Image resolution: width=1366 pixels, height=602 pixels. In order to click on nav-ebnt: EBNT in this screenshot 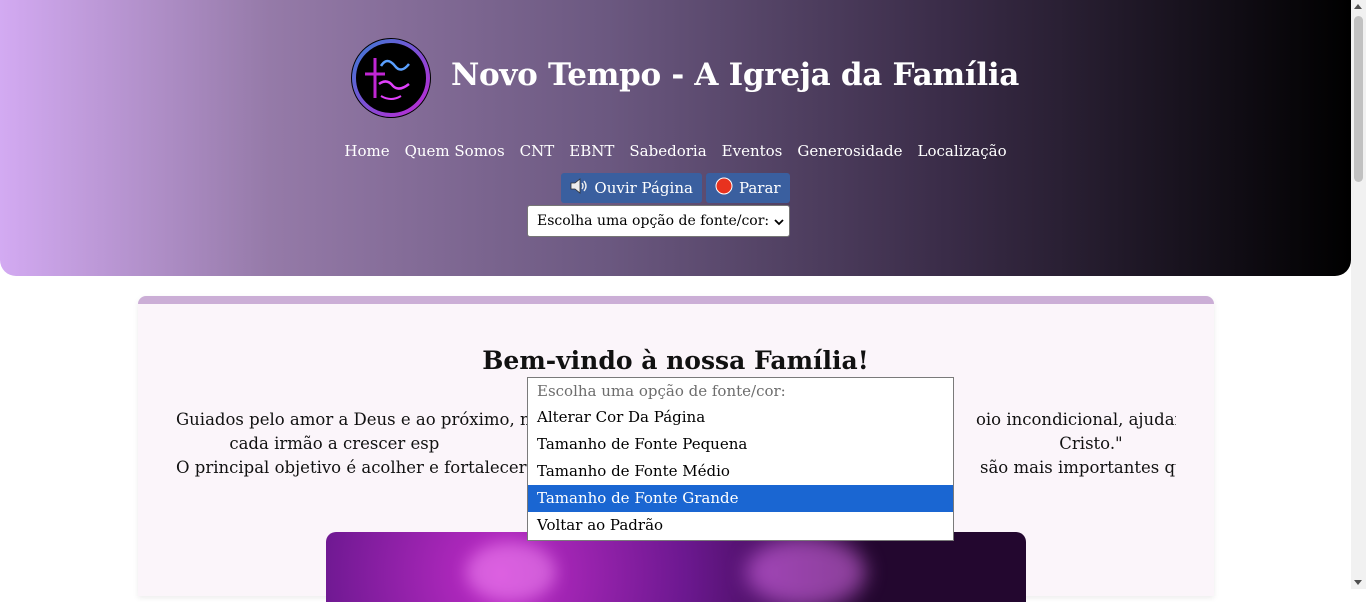, I will do `click(591, 151)`.